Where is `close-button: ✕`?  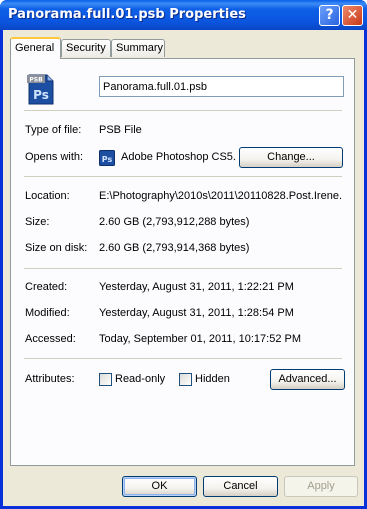 close-button: ✕ is located at coordinates (352, 15).